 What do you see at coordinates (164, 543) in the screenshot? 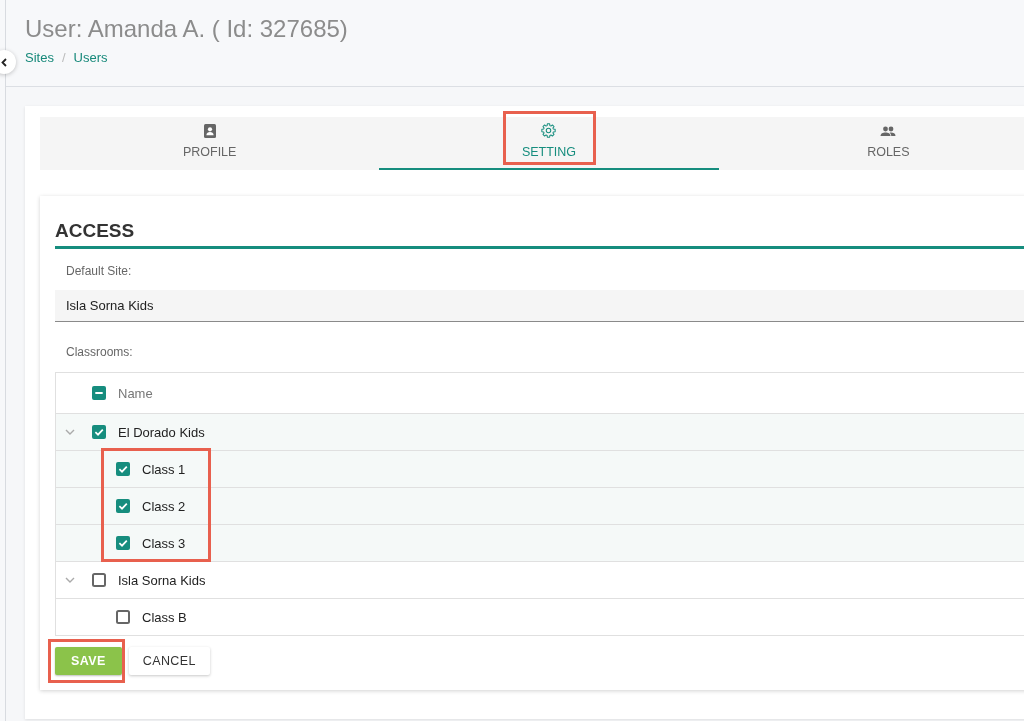
I see `classroom-name: Class 3` at bounding box center [164, 543].